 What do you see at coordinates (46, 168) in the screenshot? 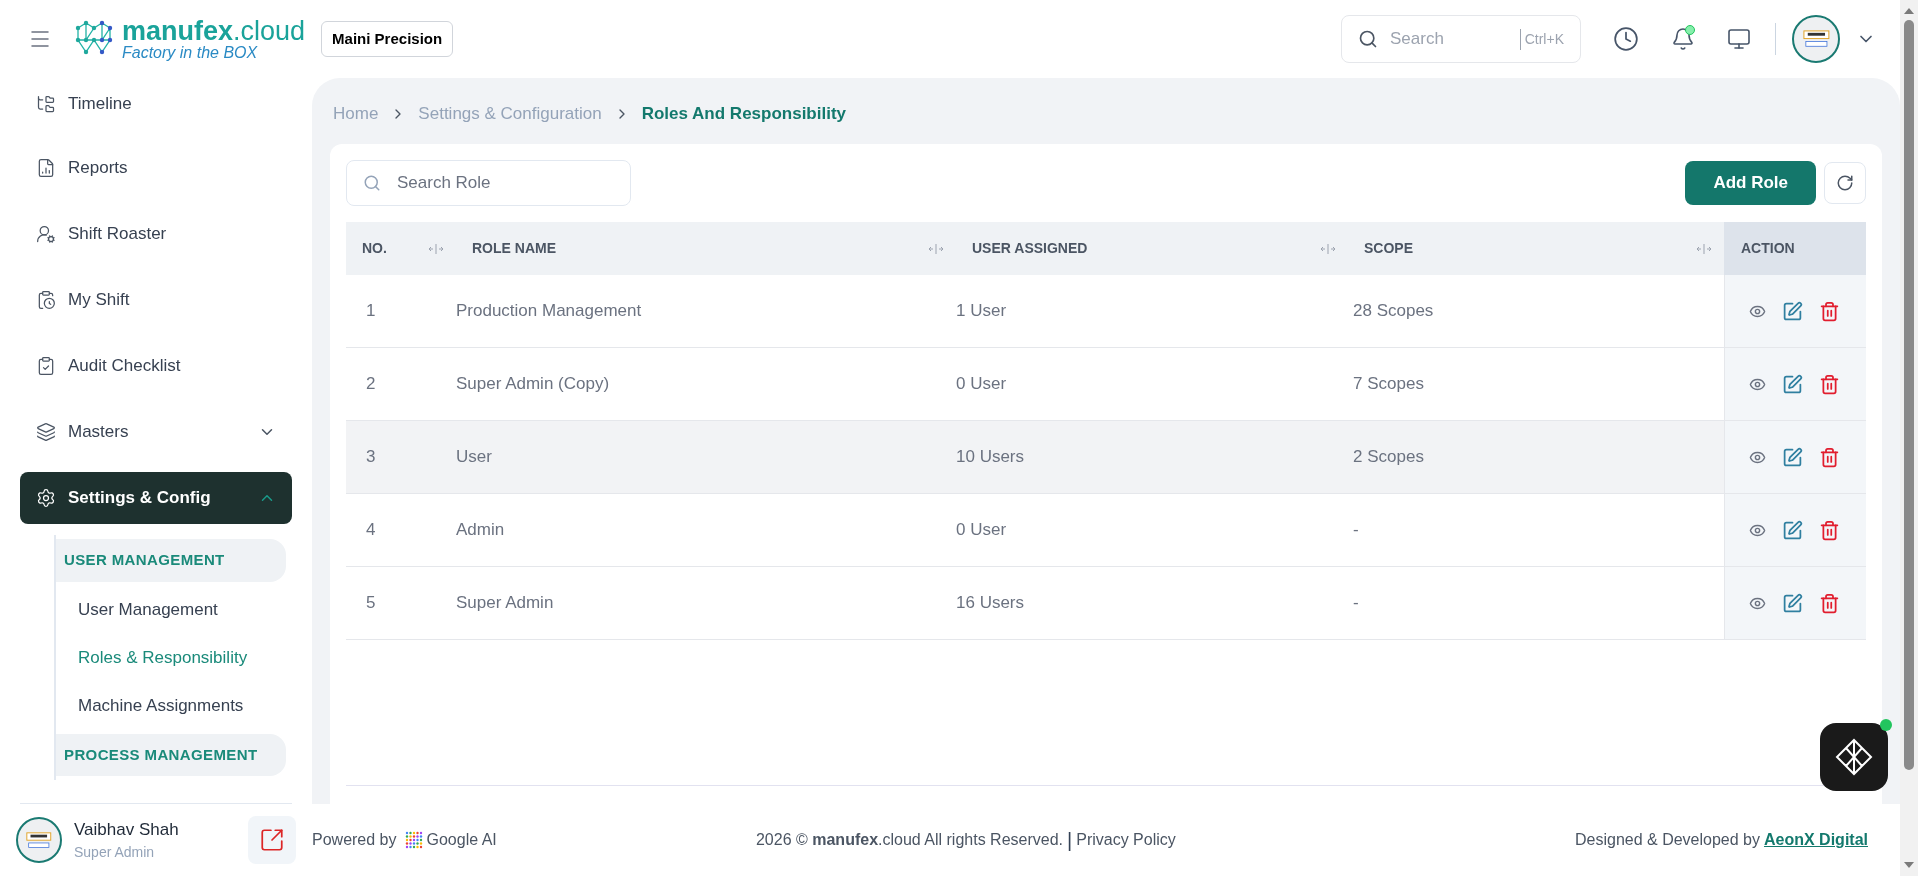
I see `report-icon` at bounding box center [46, 168].